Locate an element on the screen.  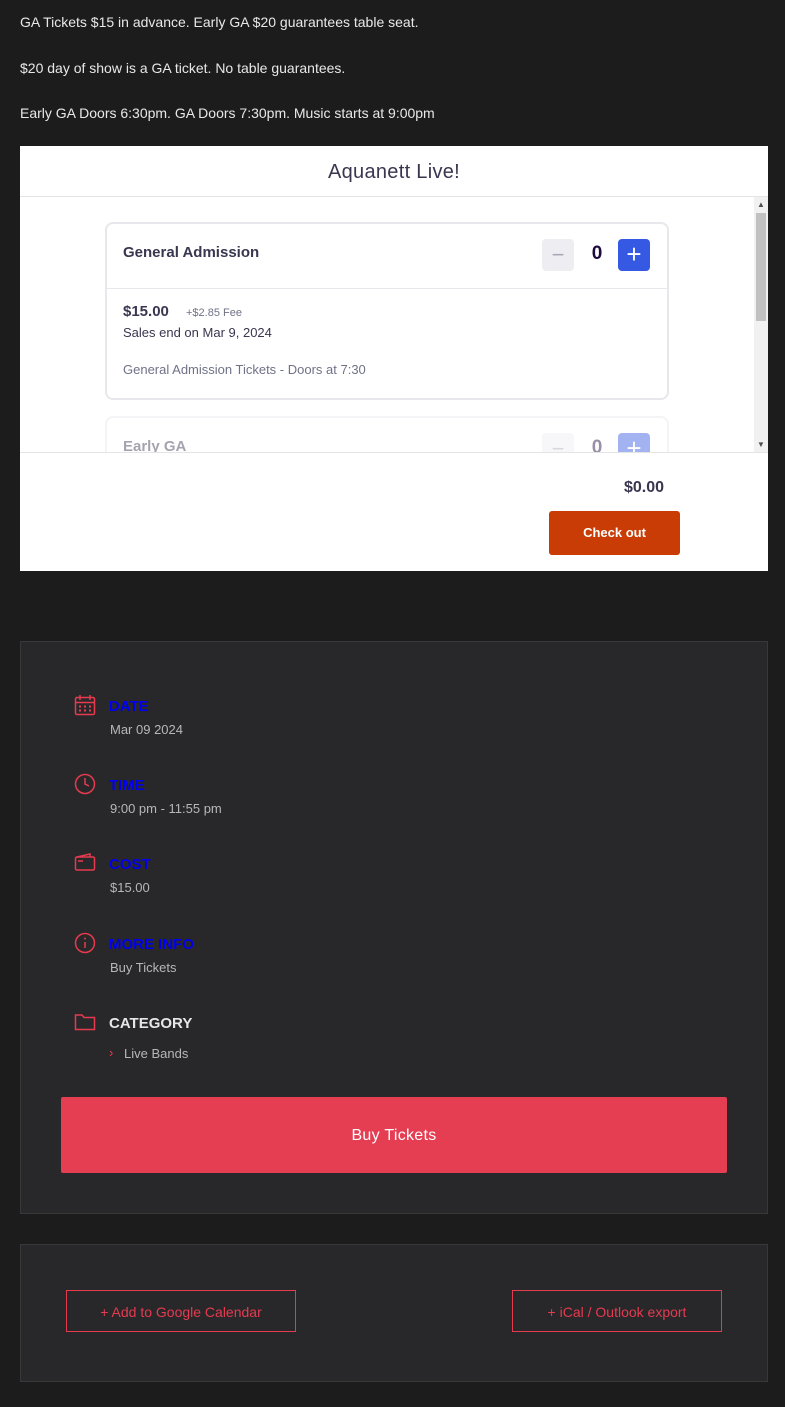
cost-label: COST is located at coordinates (130, 864).